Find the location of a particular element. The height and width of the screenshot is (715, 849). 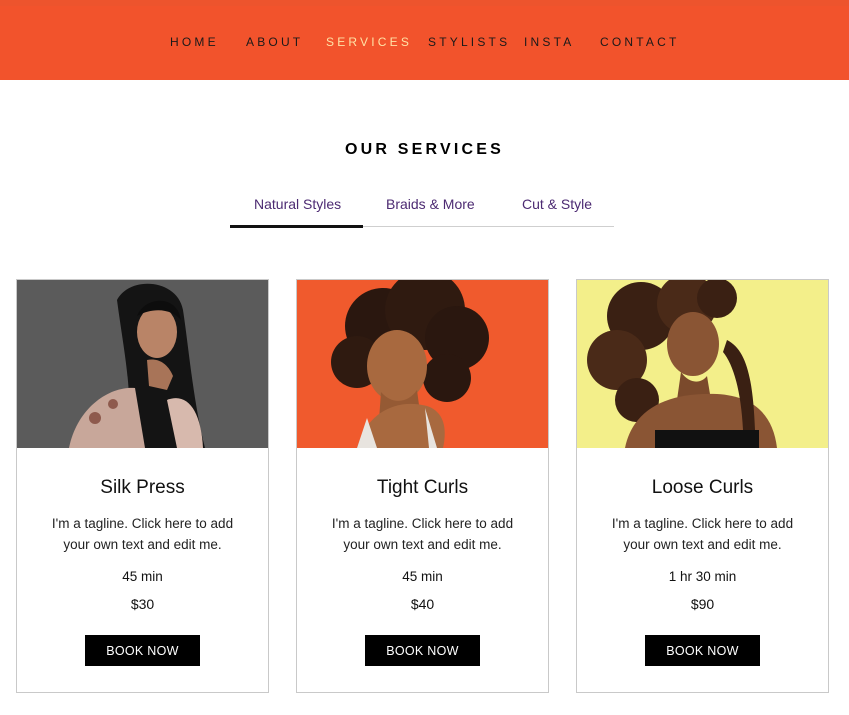

service-price: $90 is located at coordinates (702, 604).